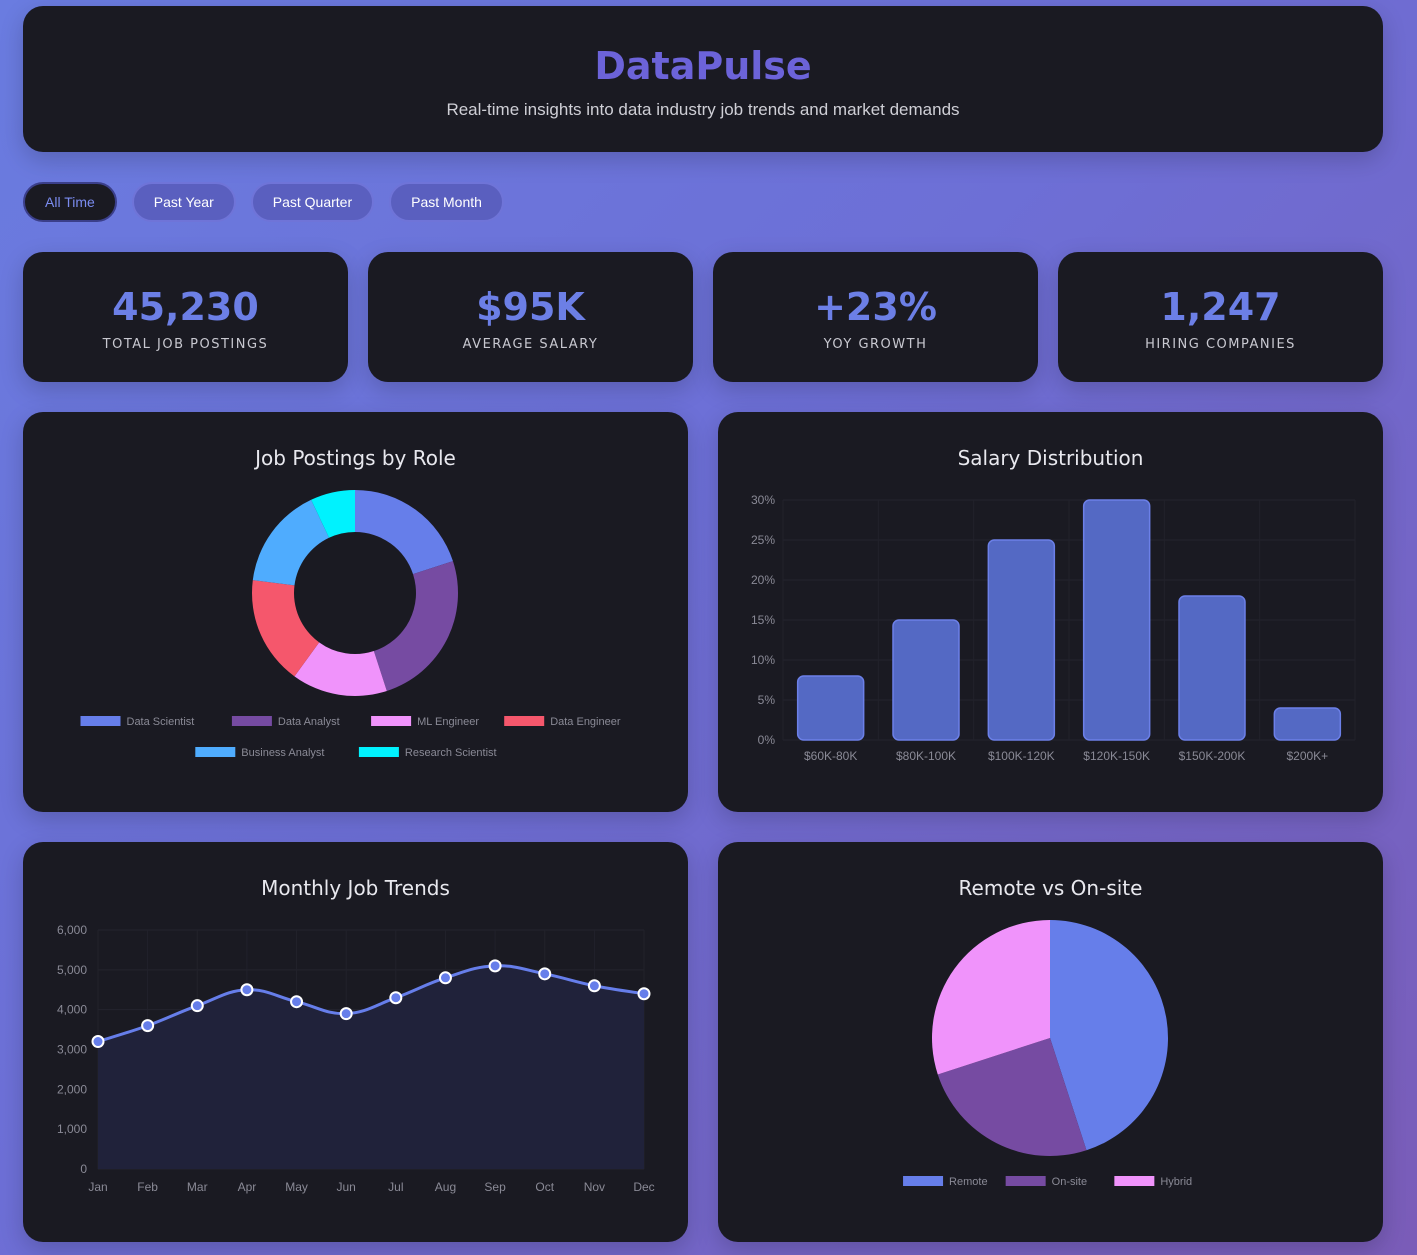  What do you see at coordinates (1069, 1182) in the screenshot?
I see `legend-label: On-site` at bounding box center [1069, 1182].